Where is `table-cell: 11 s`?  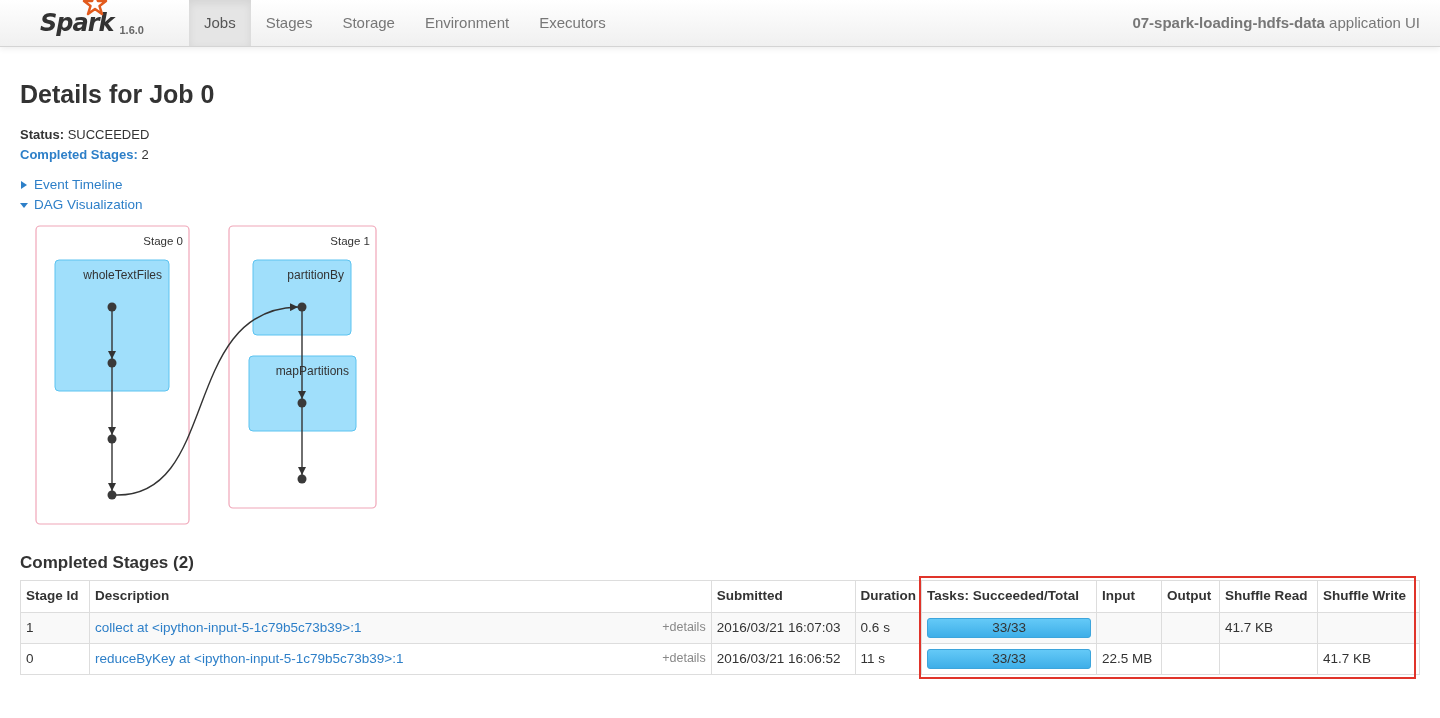
table-cell: 11 s is located at coordinates (888, 659).